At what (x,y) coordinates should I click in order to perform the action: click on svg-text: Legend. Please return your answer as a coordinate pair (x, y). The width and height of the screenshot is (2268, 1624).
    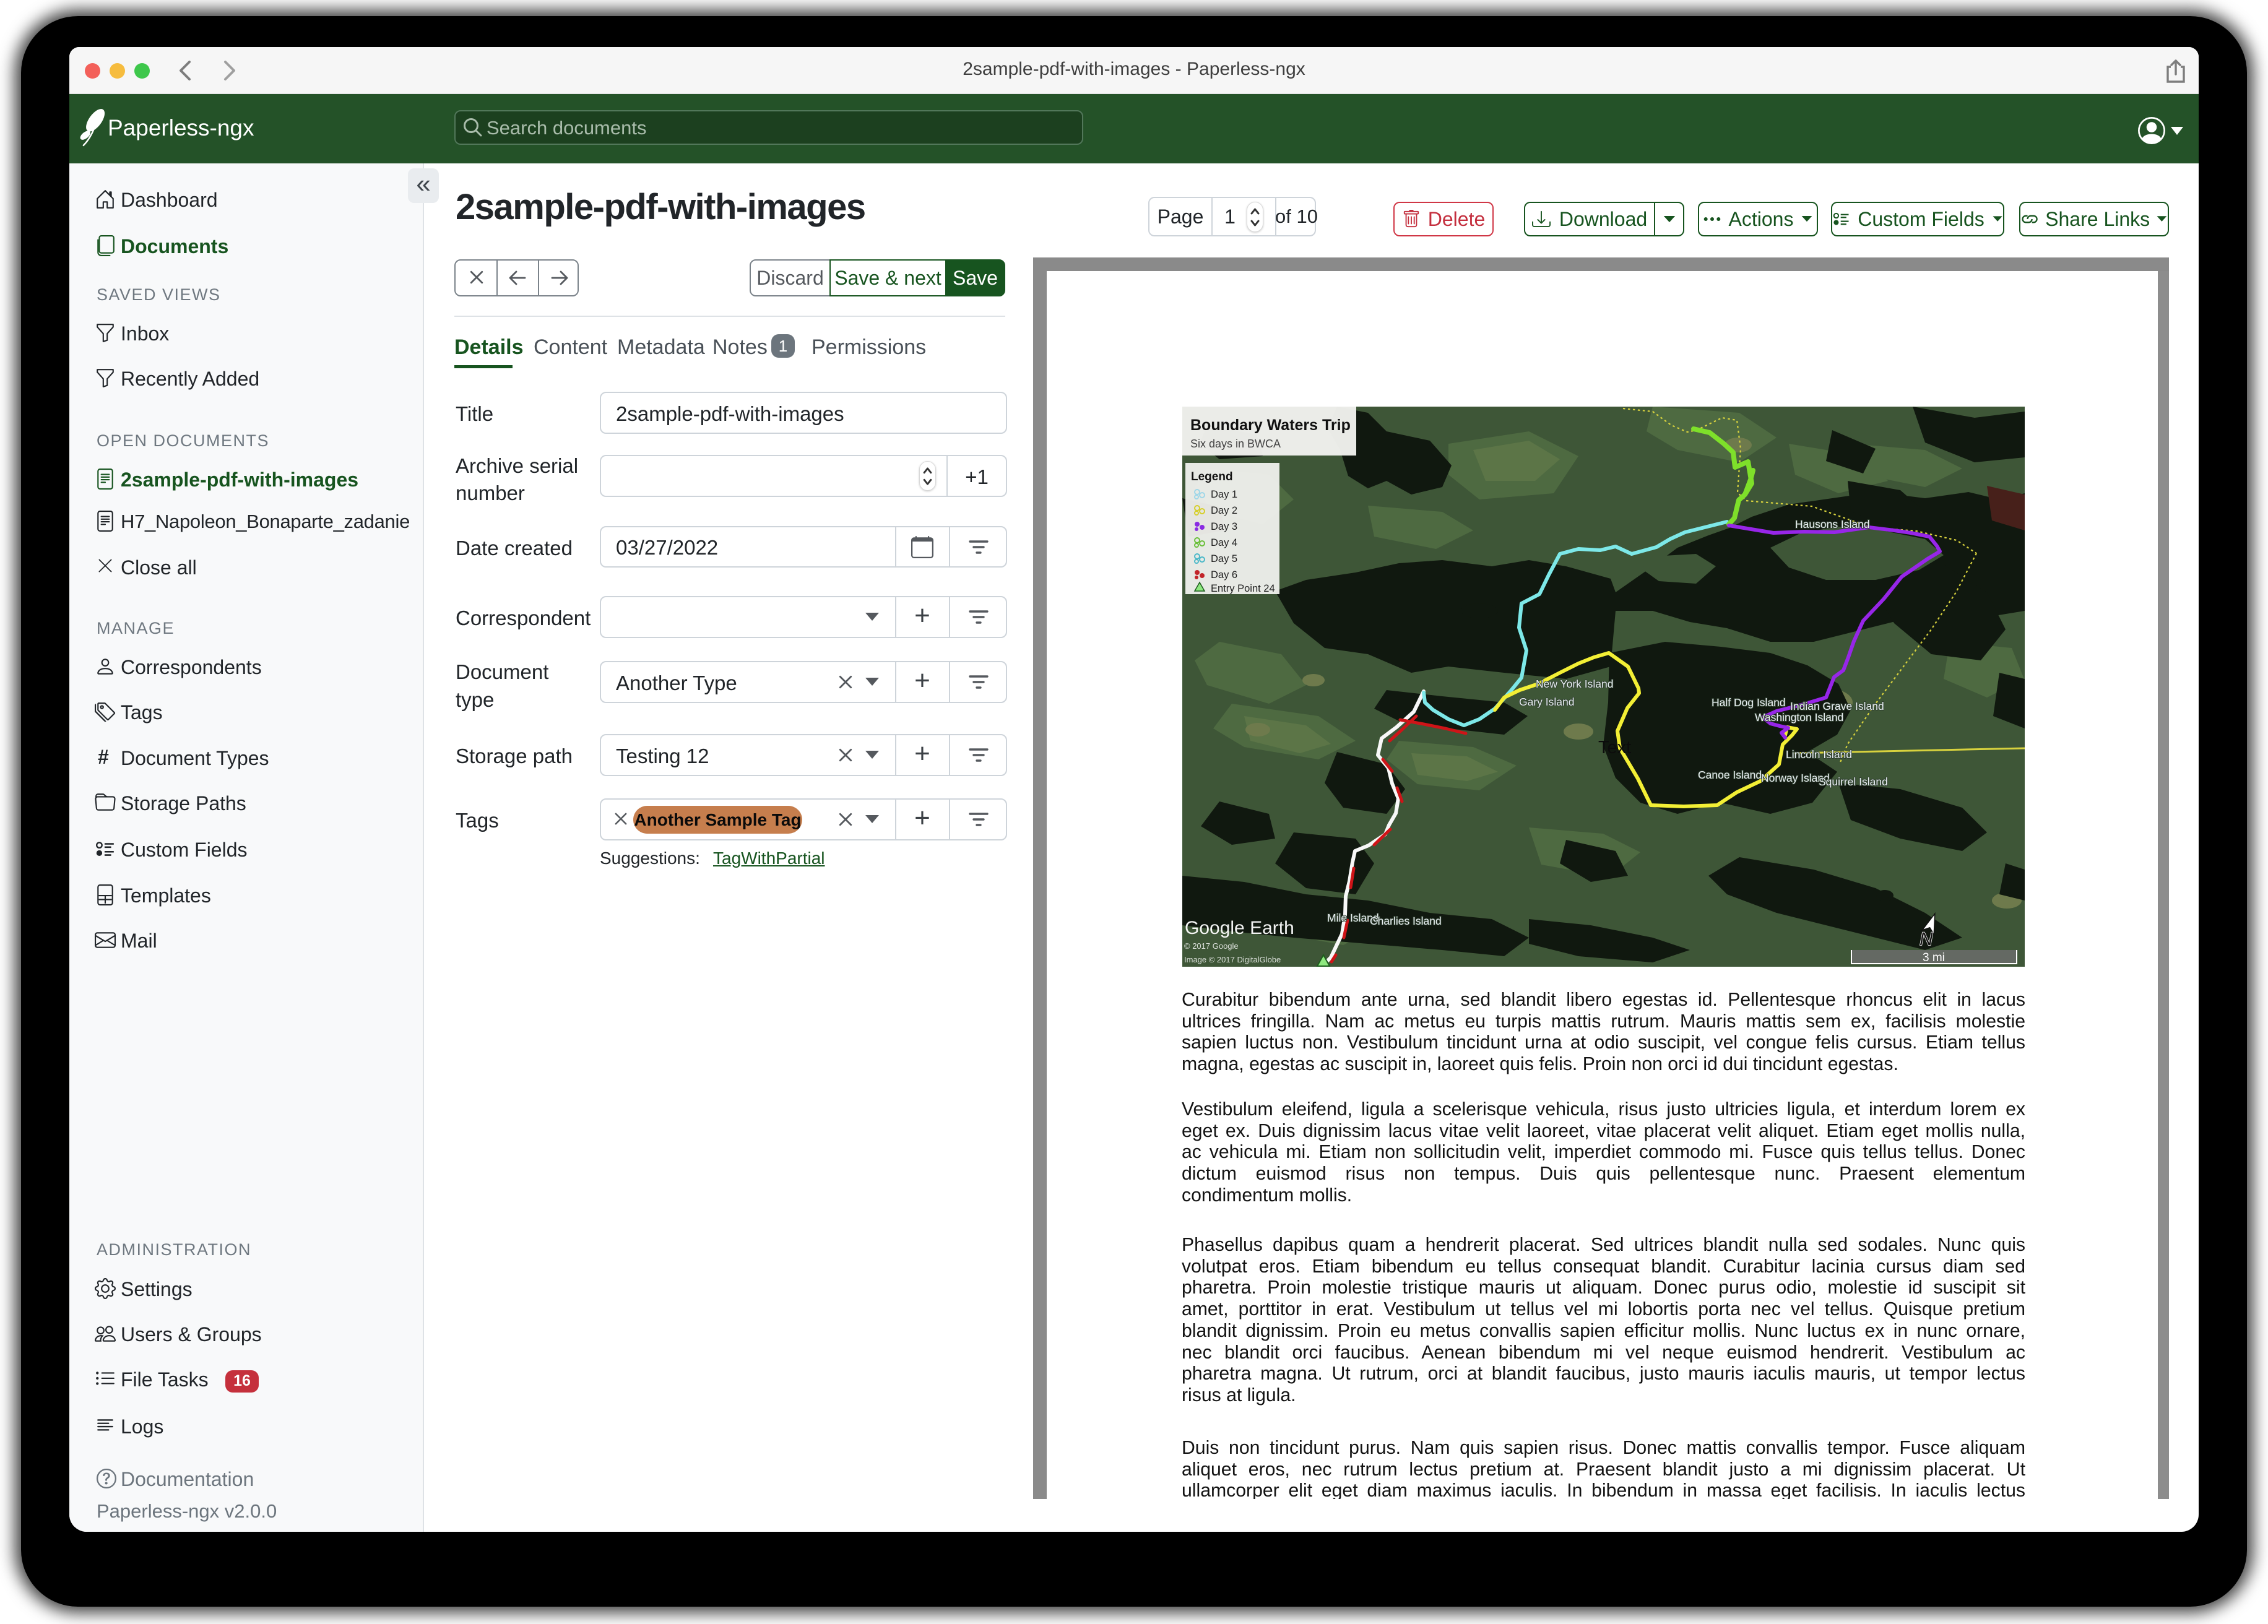
    Looking at the image, I should click on (1212, 476).